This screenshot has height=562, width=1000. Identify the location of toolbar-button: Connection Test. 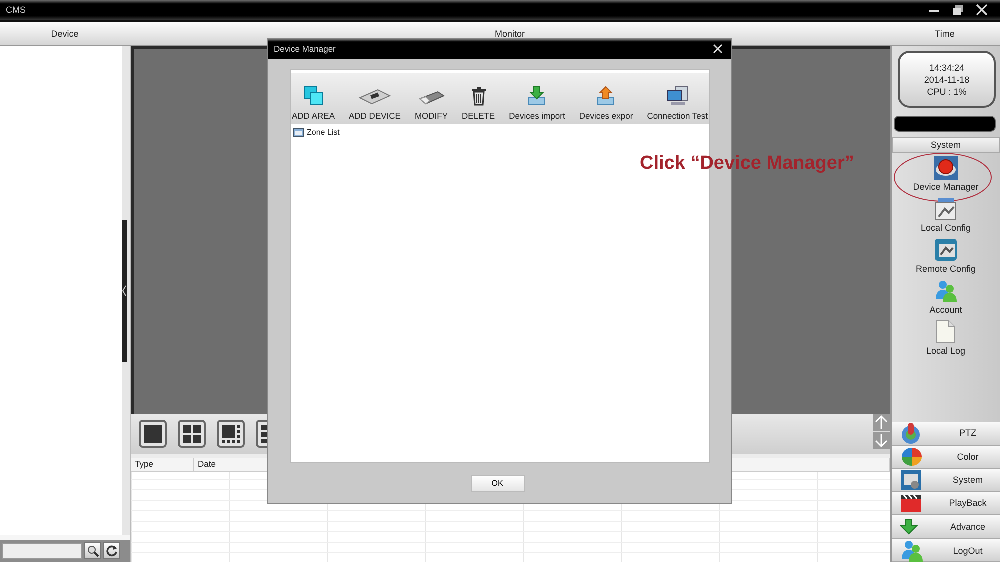
(677, 103).